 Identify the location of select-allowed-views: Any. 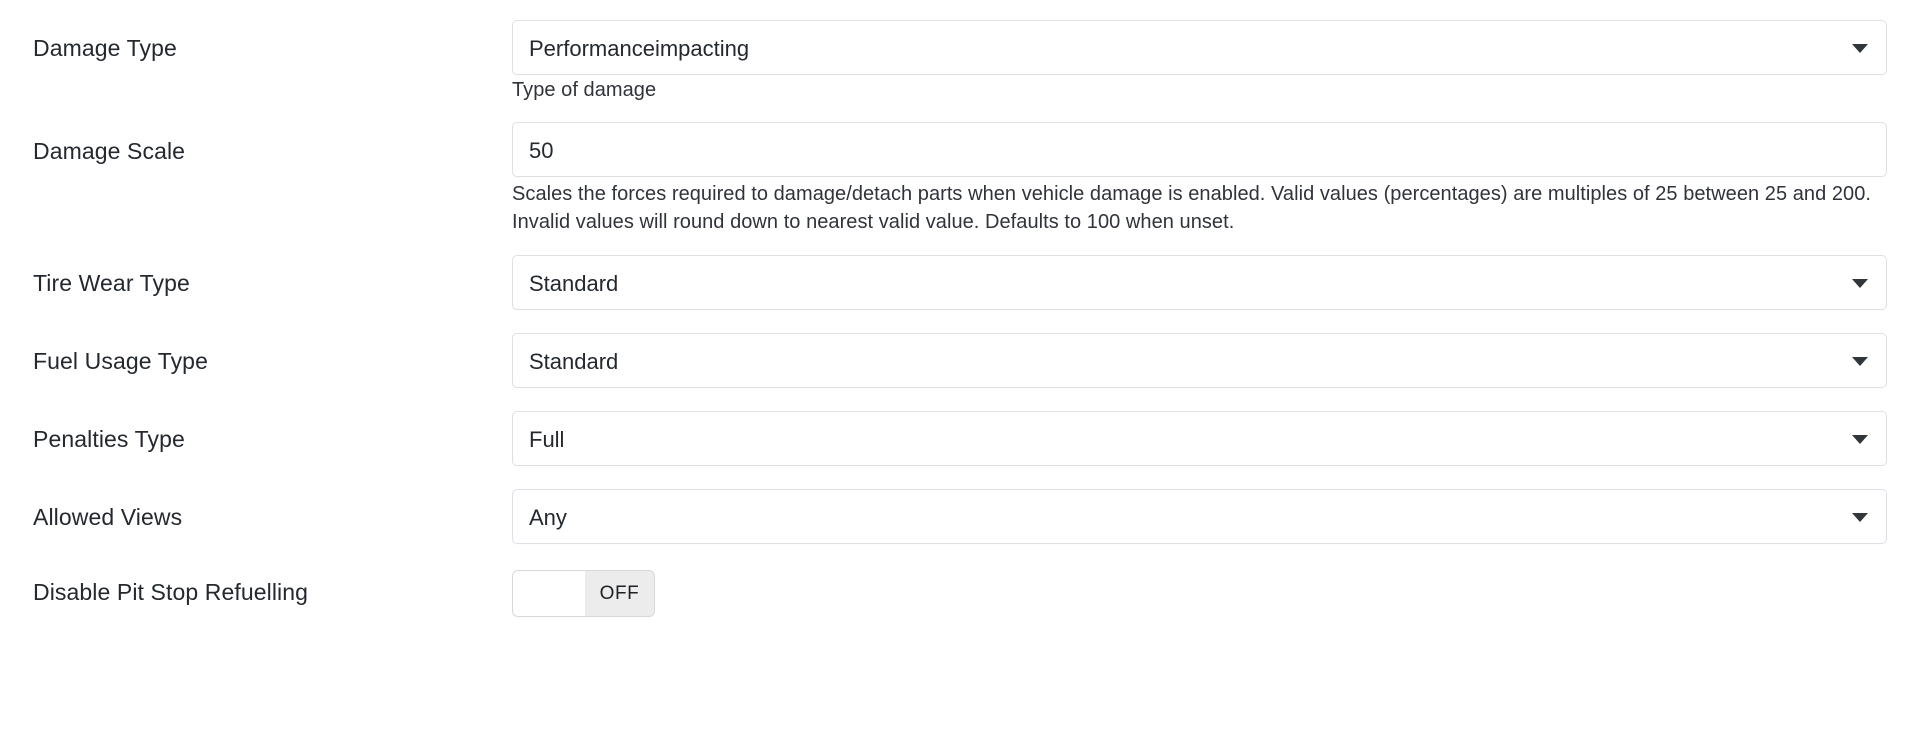
(1199, 516).